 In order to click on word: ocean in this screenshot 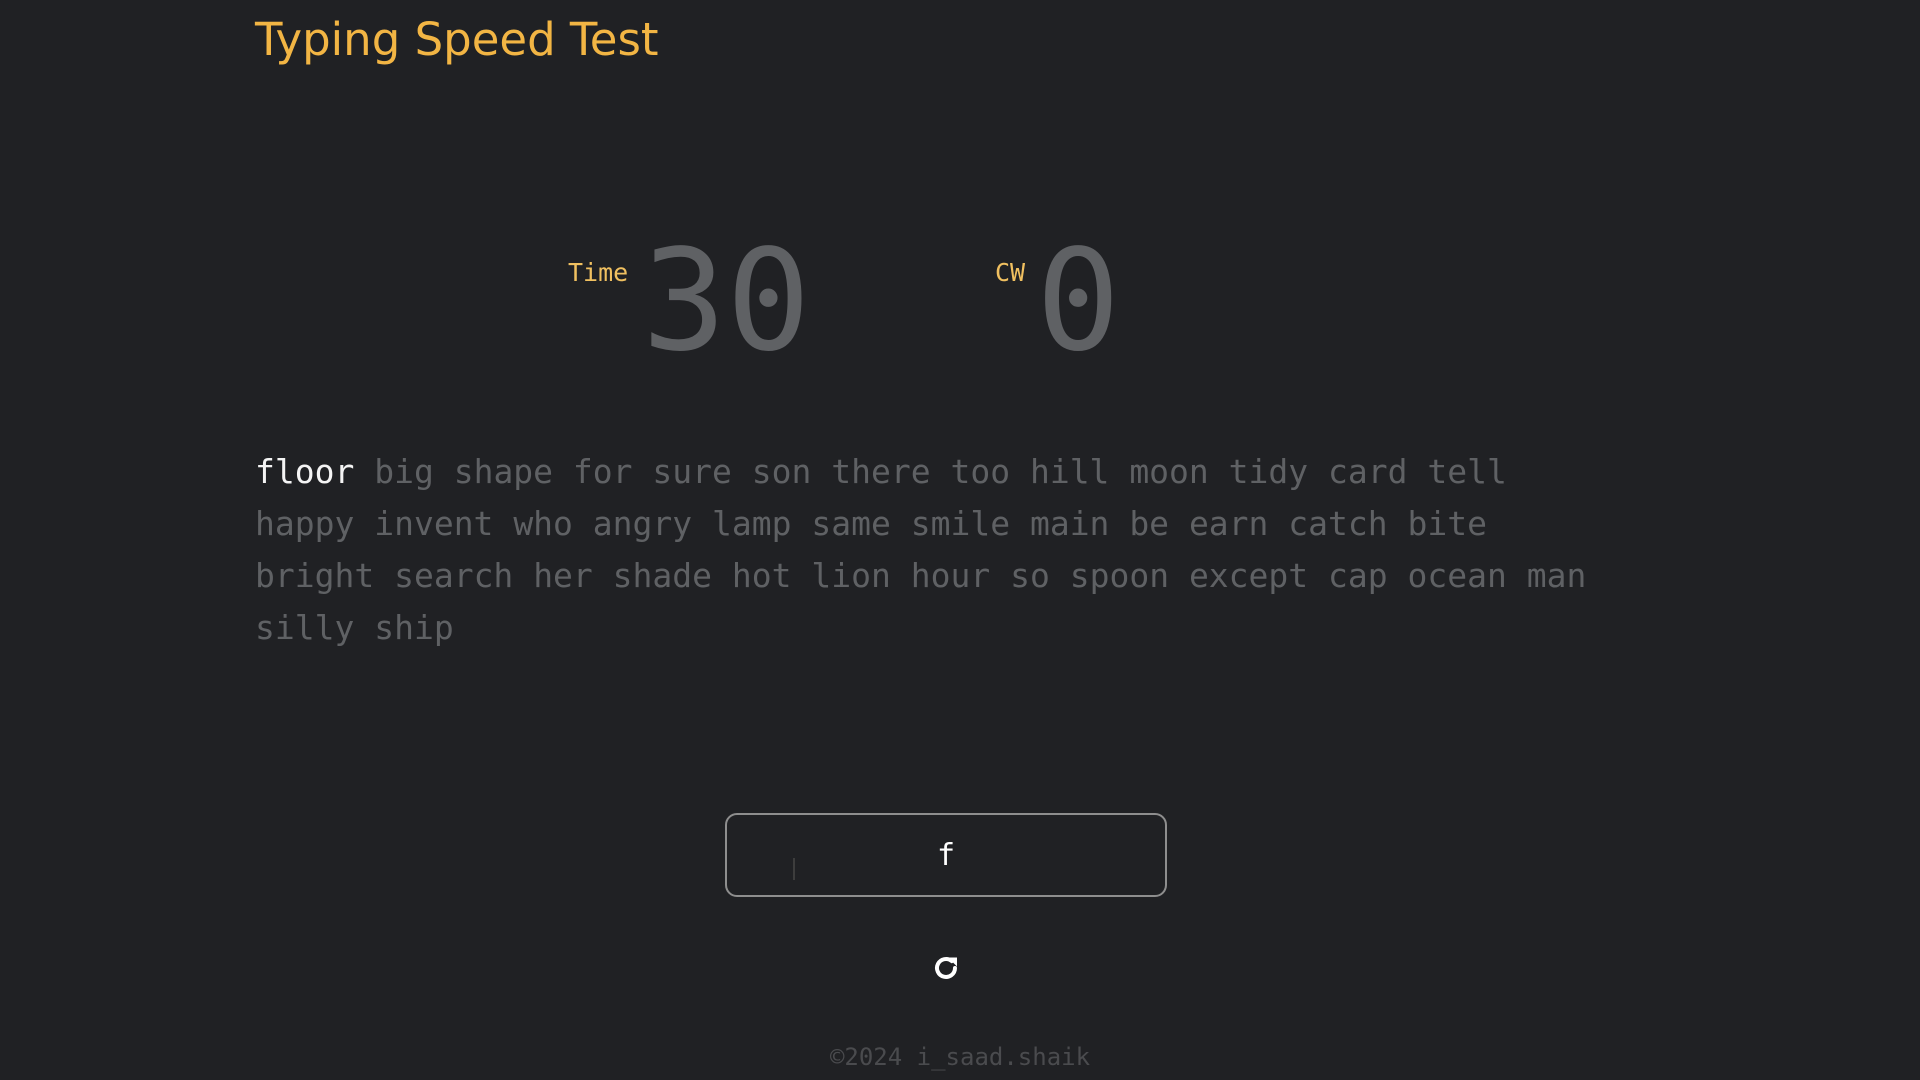, I will do `click(1457, 575)`.